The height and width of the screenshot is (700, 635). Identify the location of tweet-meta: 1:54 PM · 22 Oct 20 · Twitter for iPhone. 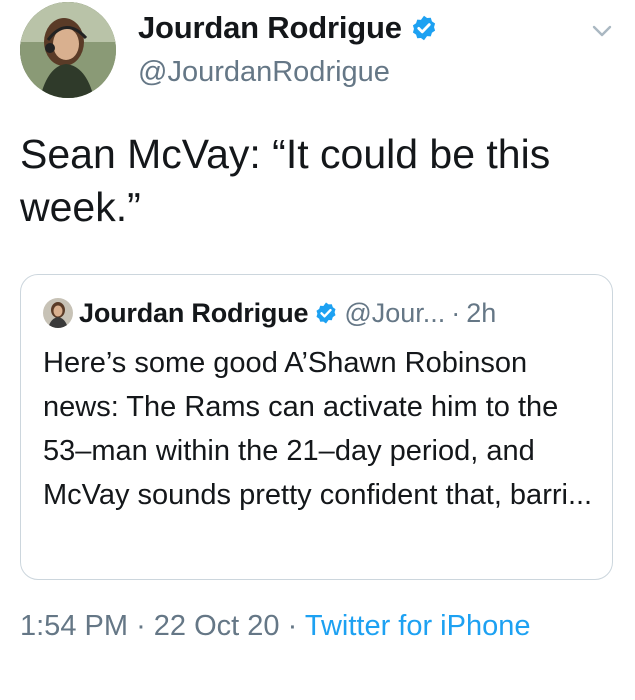
(320, 626).